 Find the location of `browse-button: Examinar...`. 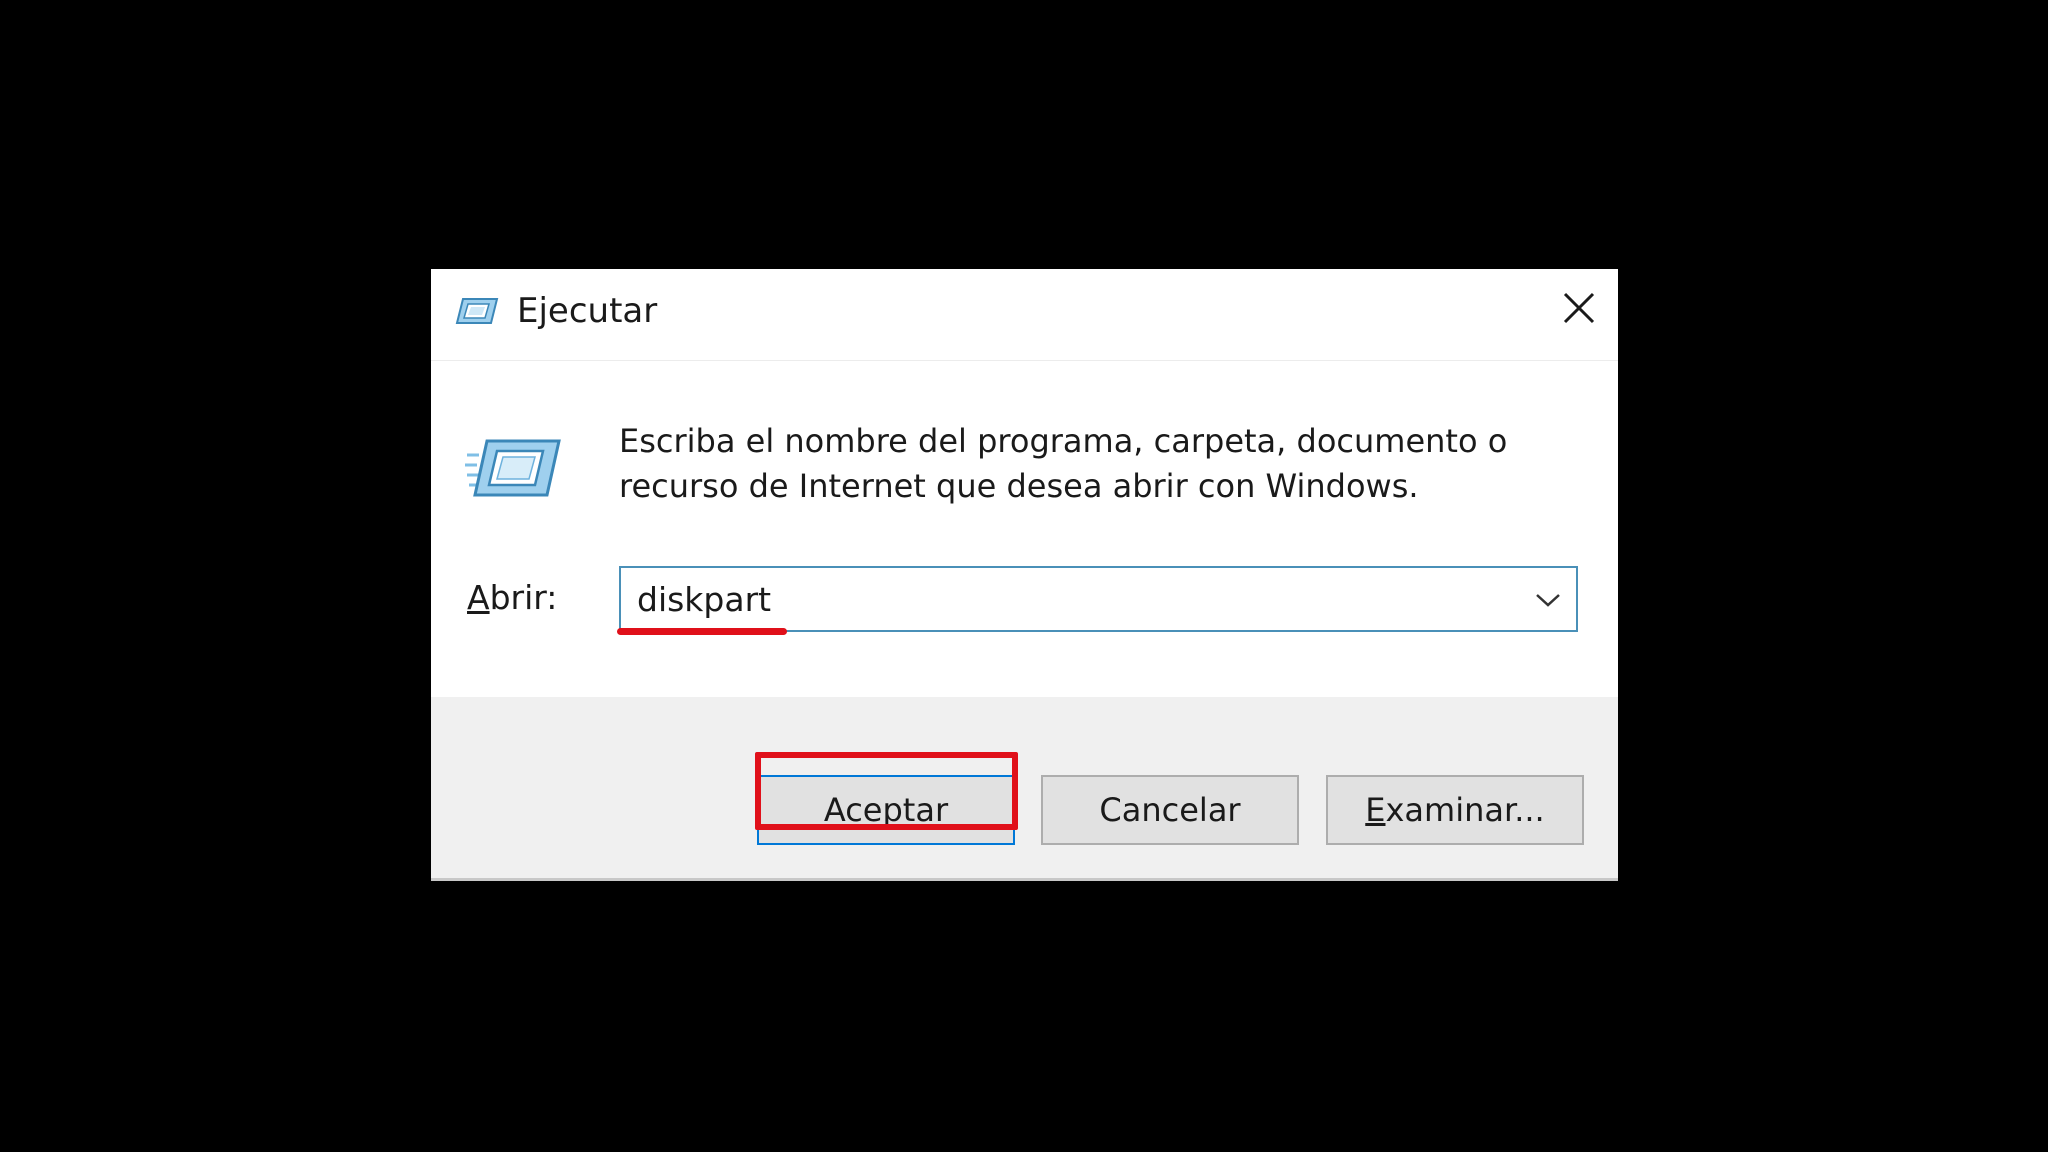

browse-button: Examinar... is located at coordinates (1455, 810).